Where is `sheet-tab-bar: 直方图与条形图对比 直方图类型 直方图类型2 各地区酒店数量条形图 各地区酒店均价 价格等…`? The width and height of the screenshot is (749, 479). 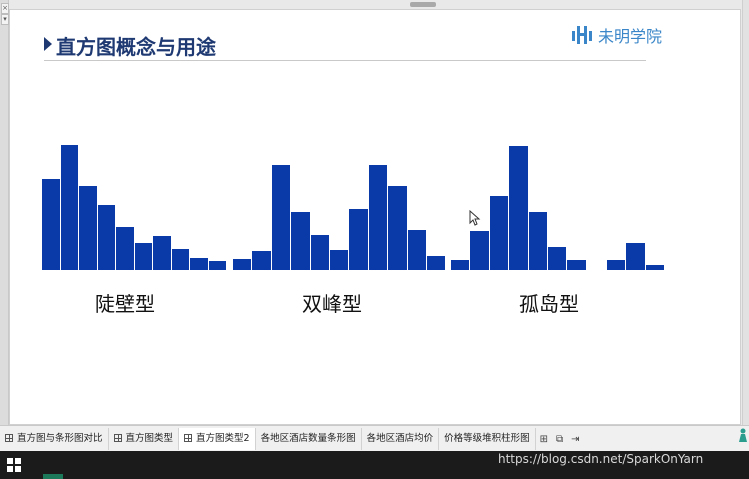
sheet-tab-bar: 直方图与条形图对比 直方图类型 直方图类型2 各地区酒店数量条形图 各地区酒店均价 价格等… is located at coordinates (374, 438).